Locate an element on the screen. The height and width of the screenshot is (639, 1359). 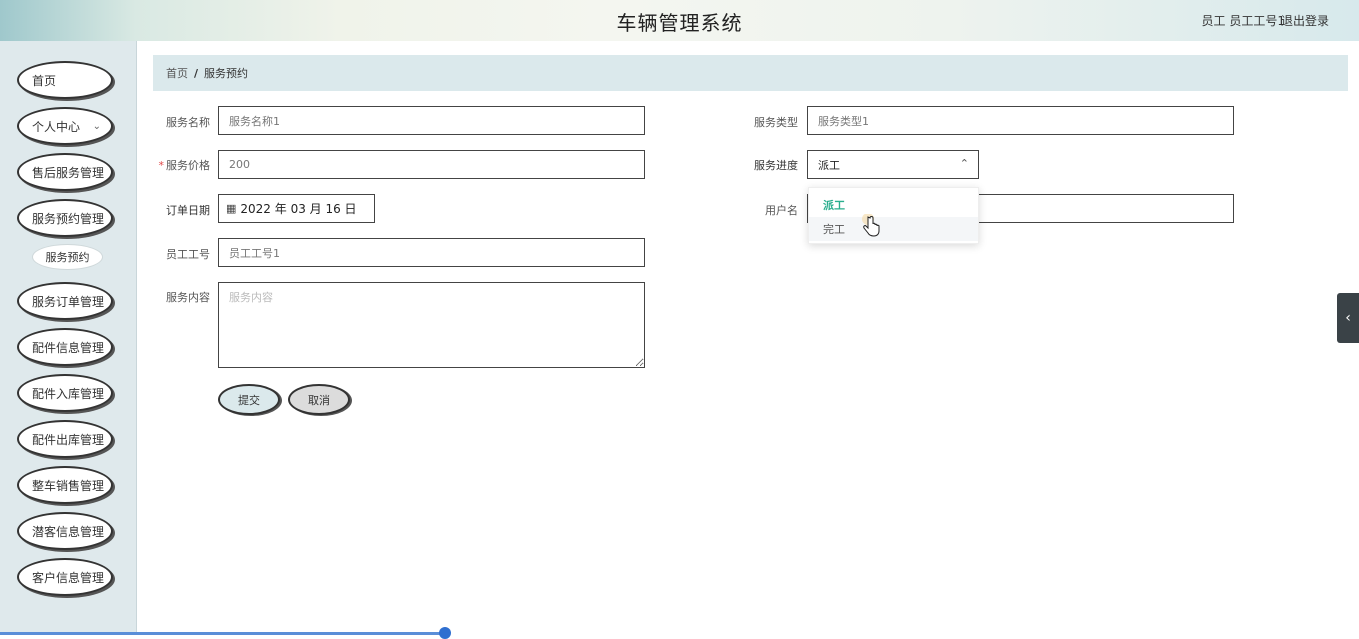
staff-no-value: 员工工号1 is located at coordinates (254, 253).